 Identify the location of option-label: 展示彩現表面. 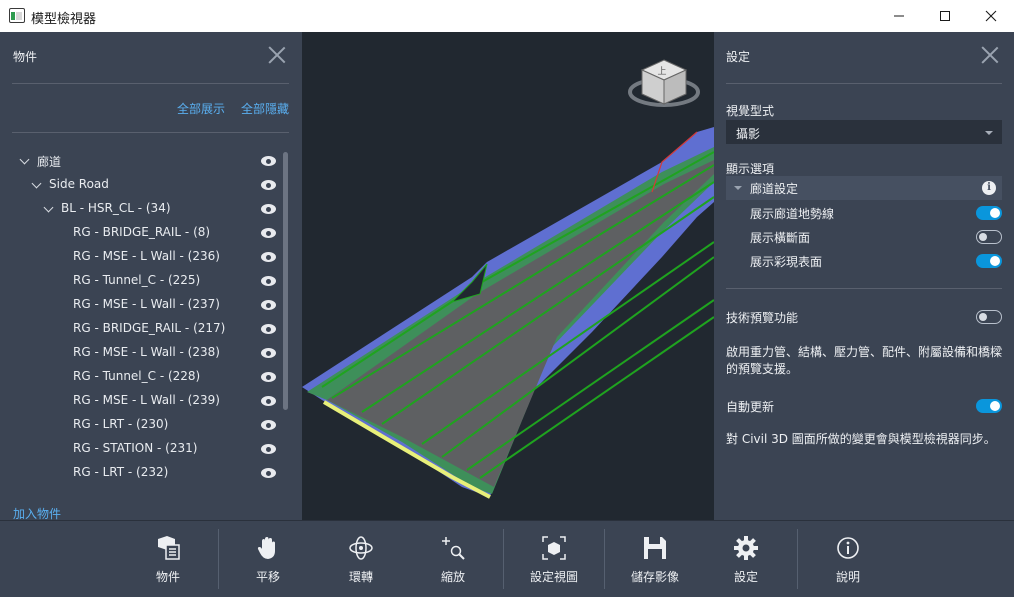
(786, 262).